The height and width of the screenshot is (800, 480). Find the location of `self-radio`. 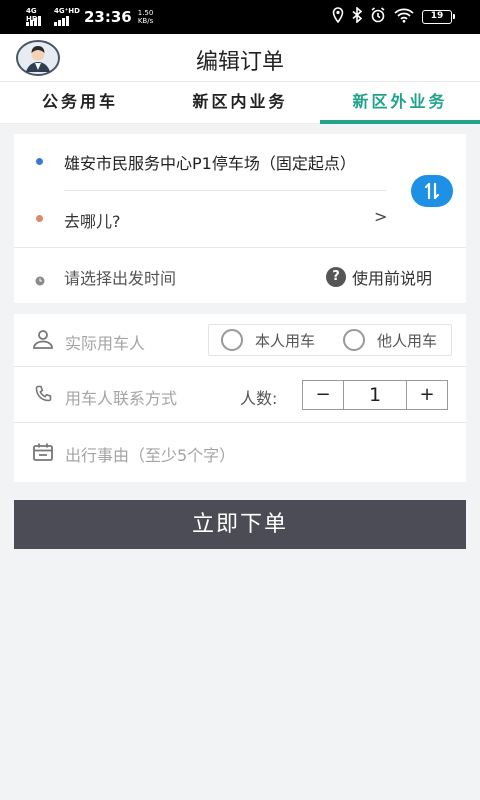

self-radio is located at coordinates (232, 340).